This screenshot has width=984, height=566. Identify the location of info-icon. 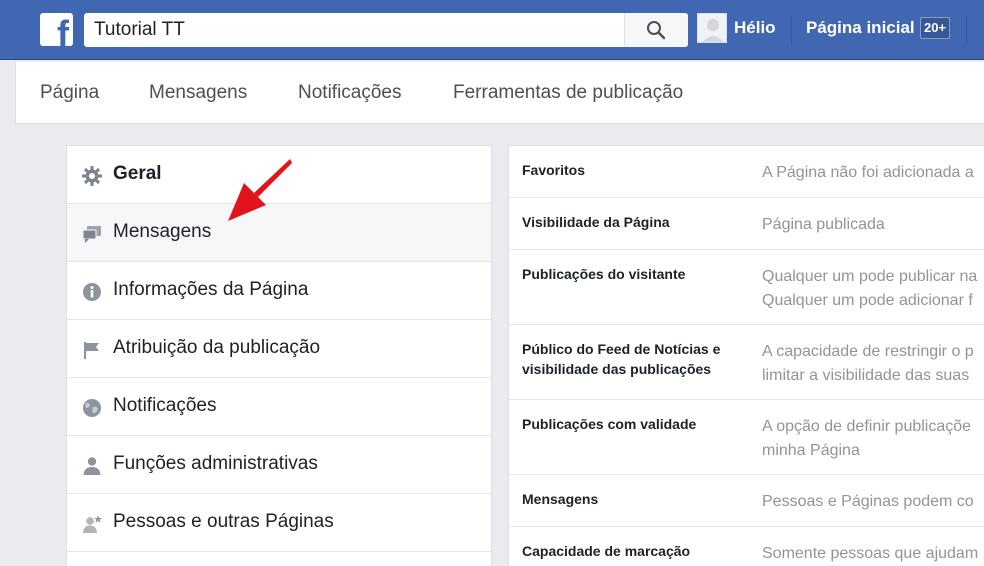
(92, 292).